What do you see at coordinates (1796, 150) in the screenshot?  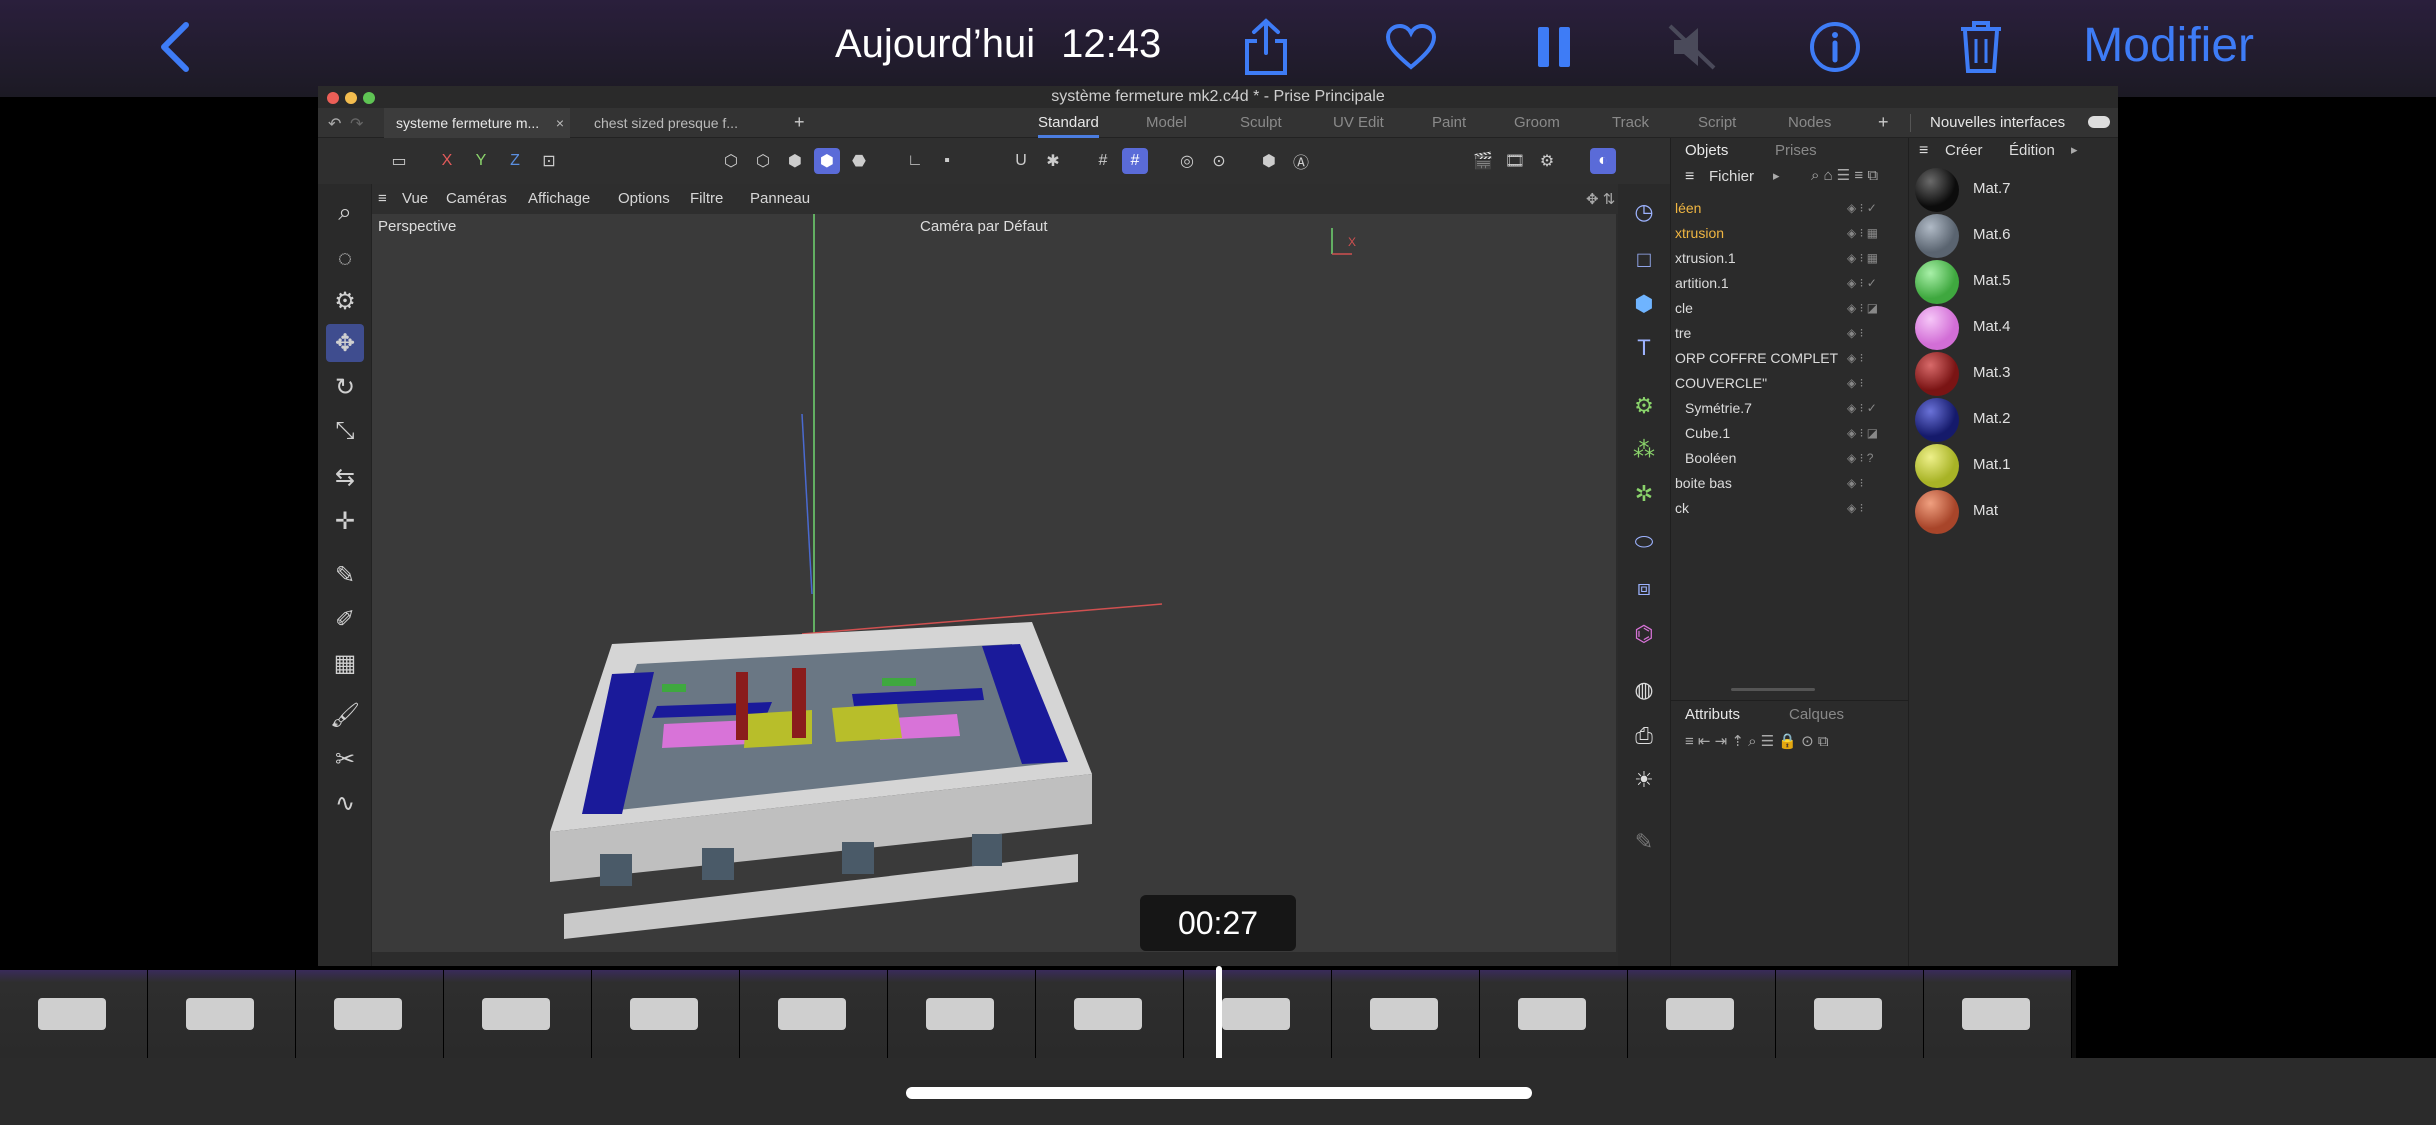 I see `tab-prises: Prises` at bounding box center [1796, 150].